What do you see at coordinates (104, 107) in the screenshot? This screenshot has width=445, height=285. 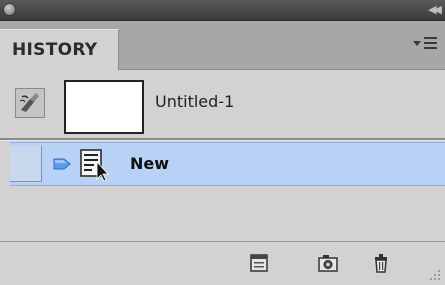 I see `snapshot-thumbnail` at bounding box center [104, 107].